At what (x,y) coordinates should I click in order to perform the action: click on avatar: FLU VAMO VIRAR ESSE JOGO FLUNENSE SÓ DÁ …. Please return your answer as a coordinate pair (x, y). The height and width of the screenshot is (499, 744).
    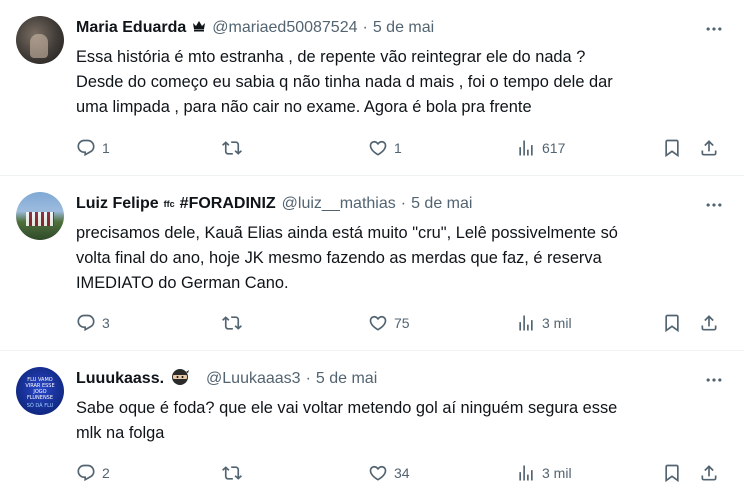
    Looking at the image, I should click on (40, 391).